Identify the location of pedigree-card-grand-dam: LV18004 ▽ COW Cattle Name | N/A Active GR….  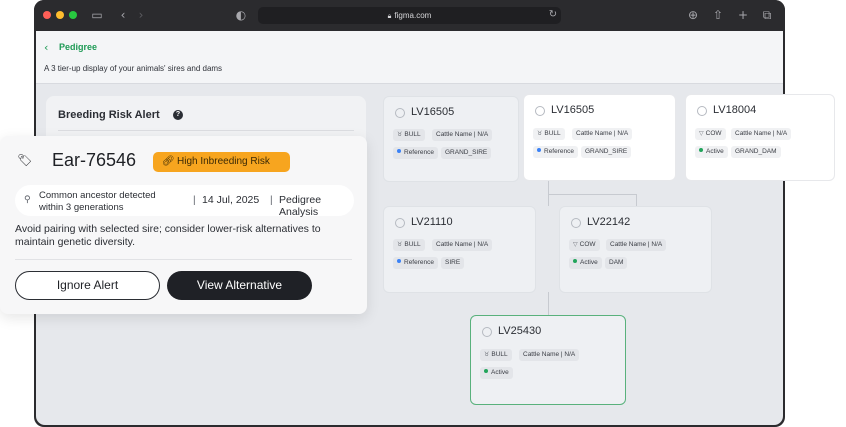
(760, 137).